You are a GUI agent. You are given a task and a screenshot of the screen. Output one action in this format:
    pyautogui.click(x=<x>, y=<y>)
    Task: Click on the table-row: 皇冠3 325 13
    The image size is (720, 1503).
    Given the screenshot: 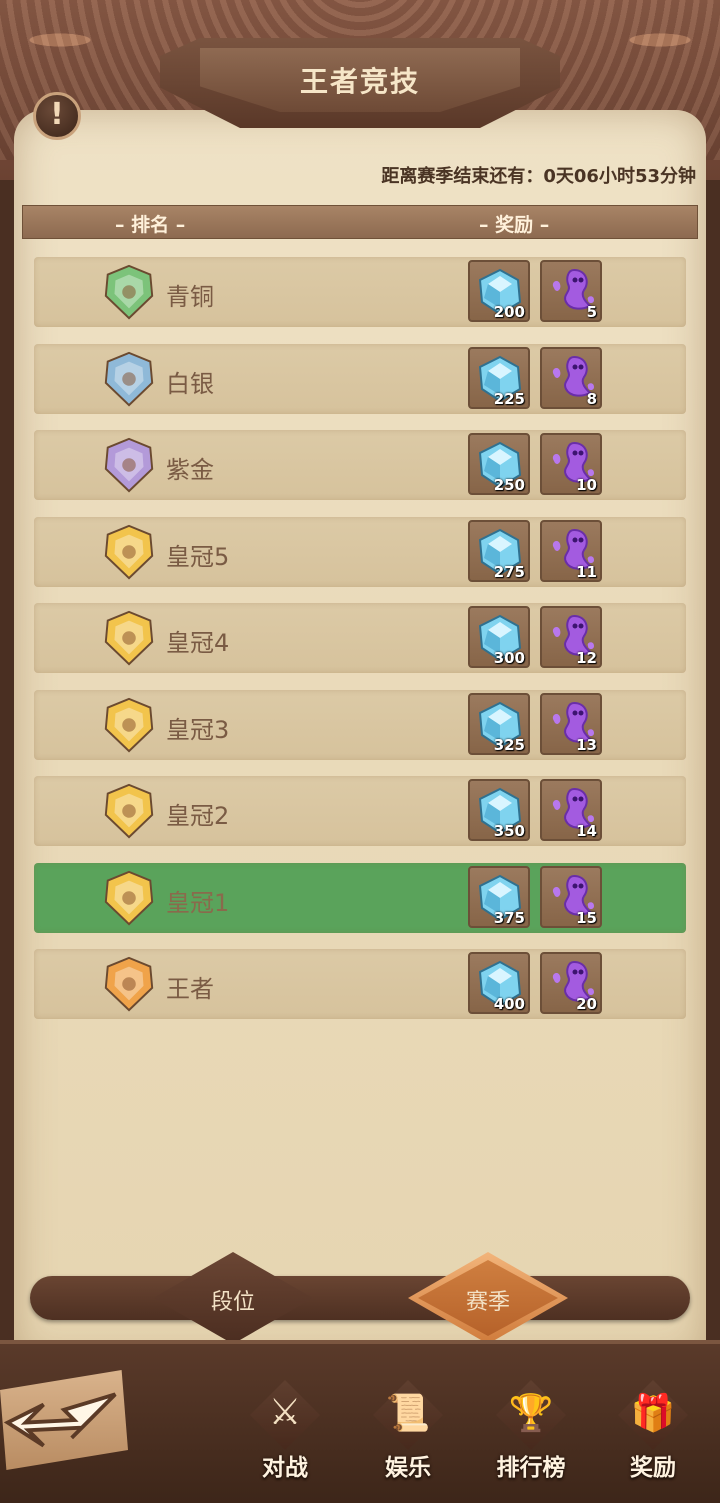 What is the action you would take?
    pyautogui.click(x=360, y=724)
    